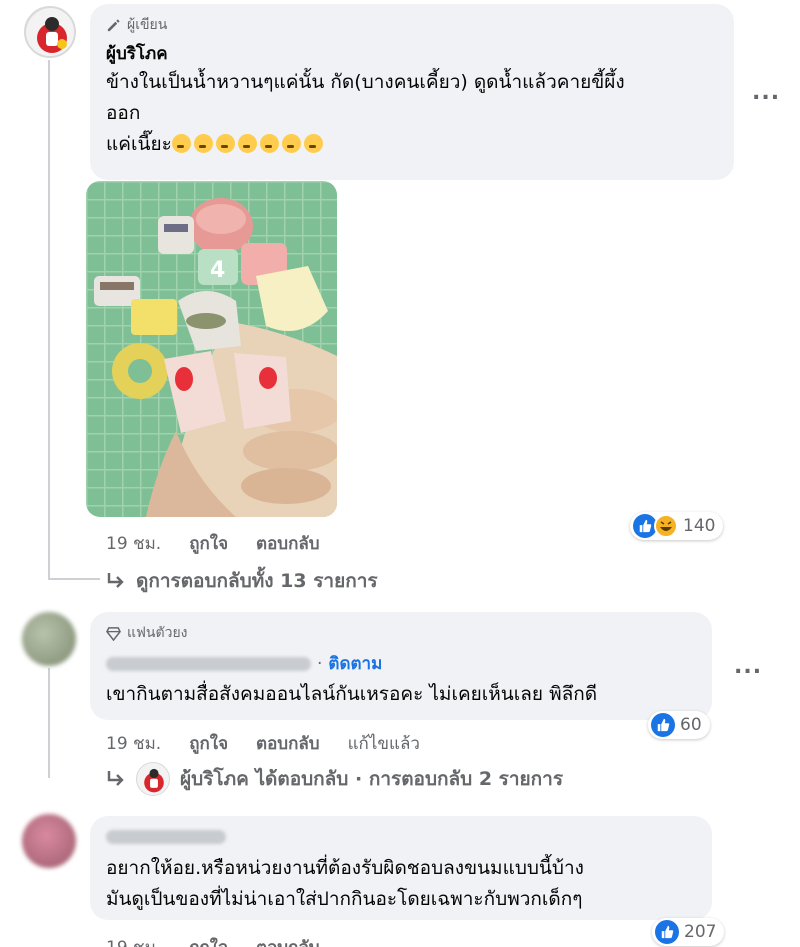 This screenshot has height=947, width=800. I want to click on svg-text: 4, so click(217, 270).